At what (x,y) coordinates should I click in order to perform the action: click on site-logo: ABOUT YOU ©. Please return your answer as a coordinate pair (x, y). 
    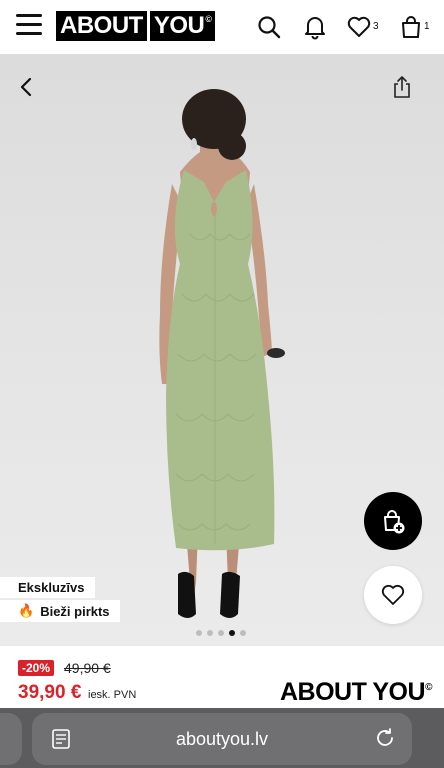
    Looking at the image, I should click on (136, 26).